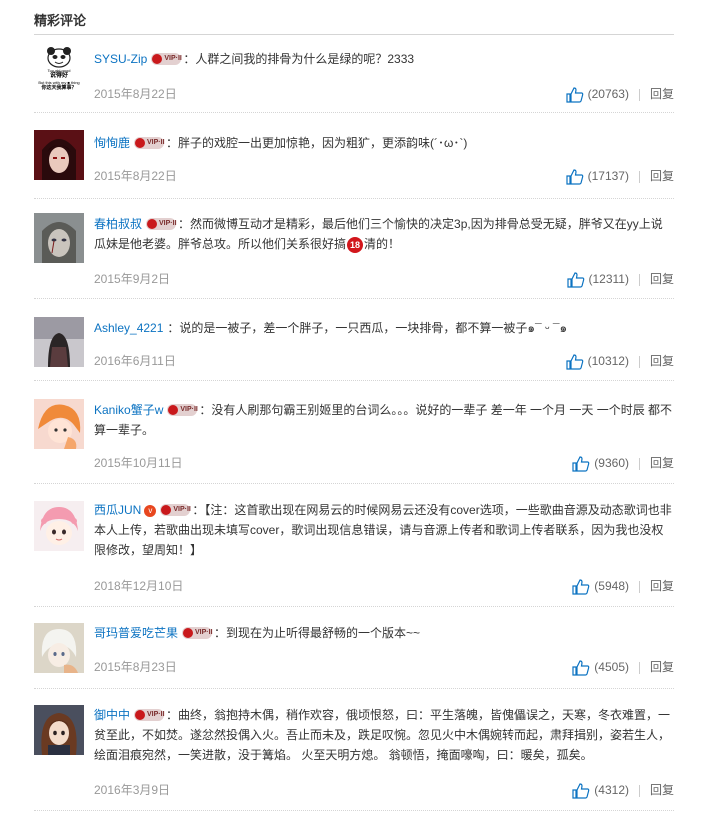 The height and width of the screenshot is (817, 702). Describe the element at coordinates (382, 244) in the screenshot. I see `comment-text-cont: 清的！` at that location.